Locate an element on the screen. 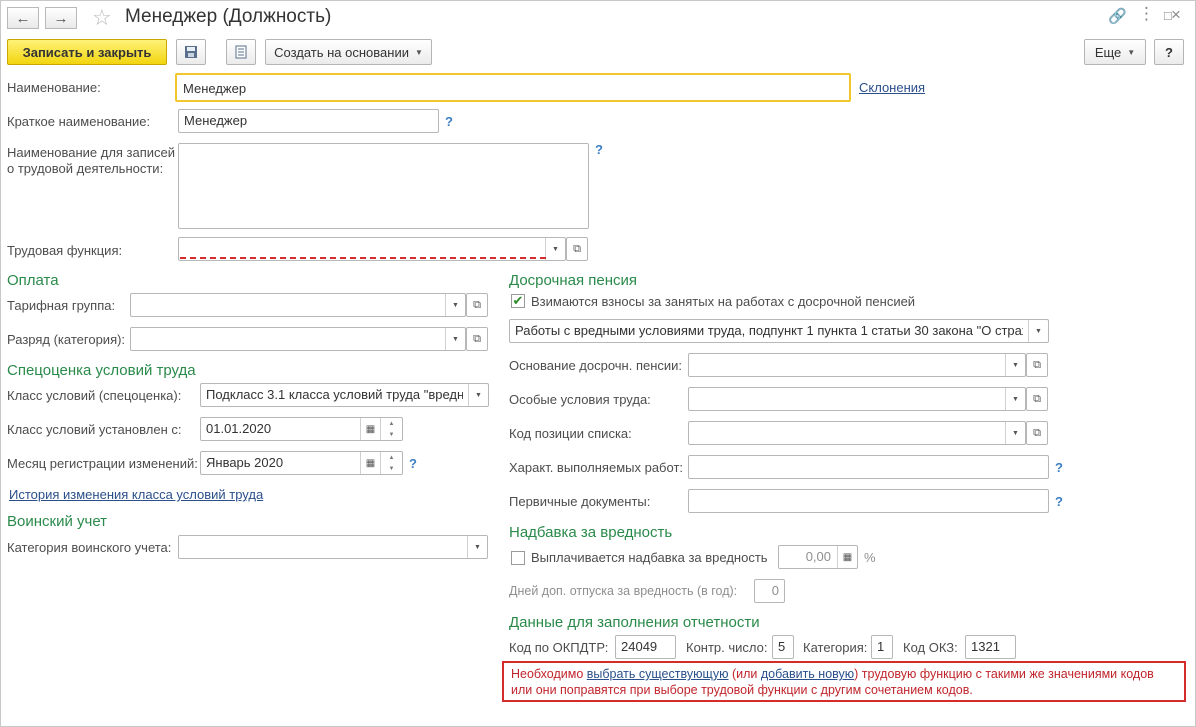 The width and height of the screenshot is (1196, 727). grade-input: ▼ is located at coordinates (298, 339).